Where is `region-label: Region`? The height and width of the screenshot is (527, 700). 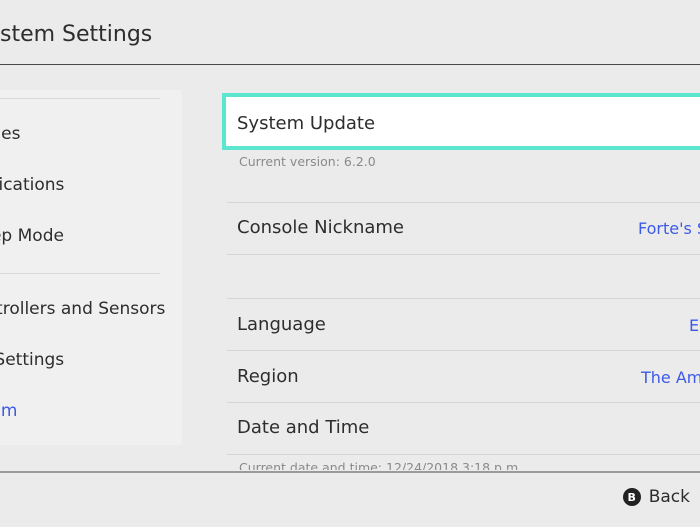
region-label: Region is located at coordinates (268, 377).